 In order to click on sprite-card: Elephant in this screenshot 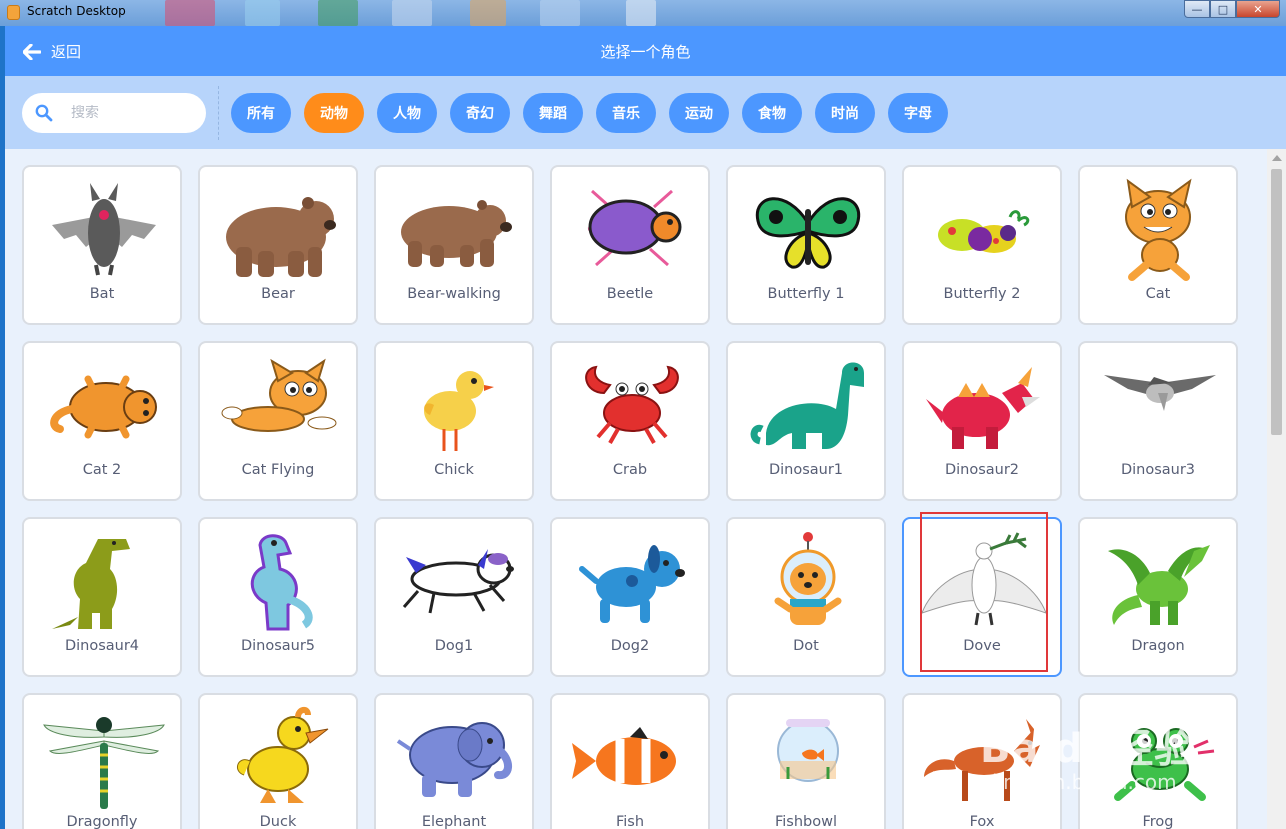, I will do `click(454, 761)`.